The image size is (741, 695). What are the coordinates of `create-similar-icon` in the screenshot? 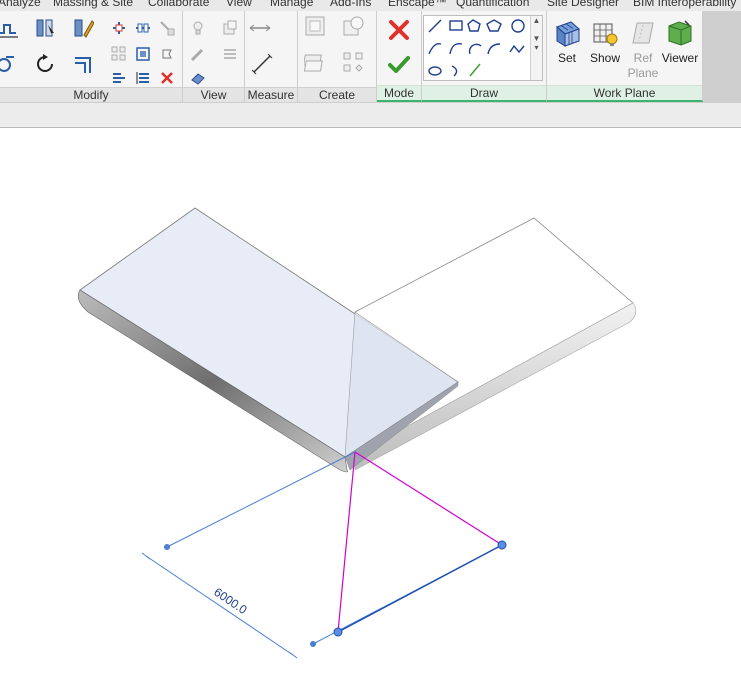 It's located at (353, 26).